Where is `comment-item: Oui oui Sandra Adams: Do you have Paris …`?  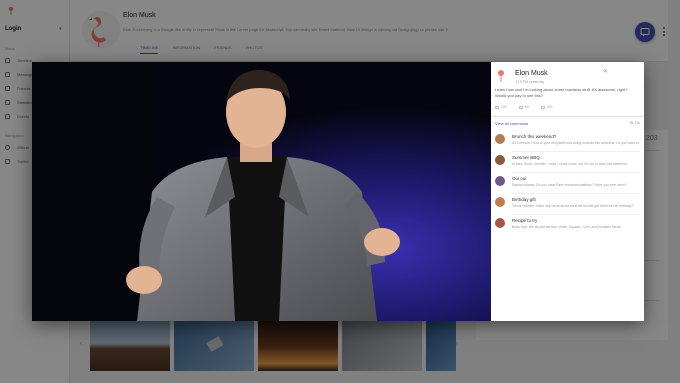
comment-item: Oui oui Sandra Adams: Do you have Paris … is located at coordinates (567, 185).